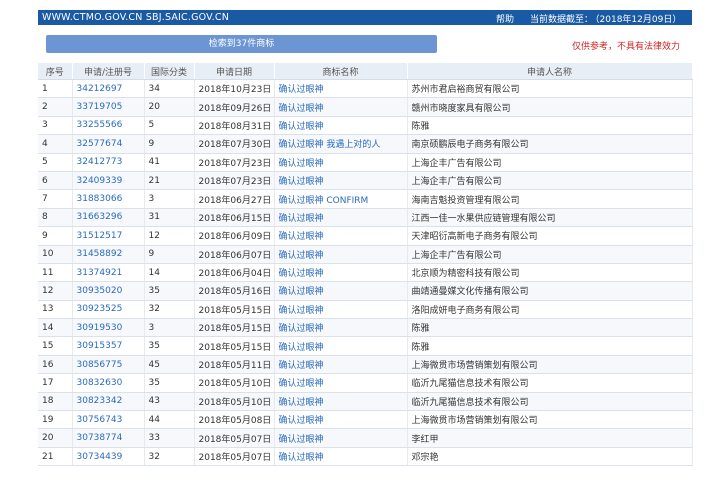 The height and width of the screenshot is (483, 722). I want to click on reg-number-link: 31883066, so click(108, 199).